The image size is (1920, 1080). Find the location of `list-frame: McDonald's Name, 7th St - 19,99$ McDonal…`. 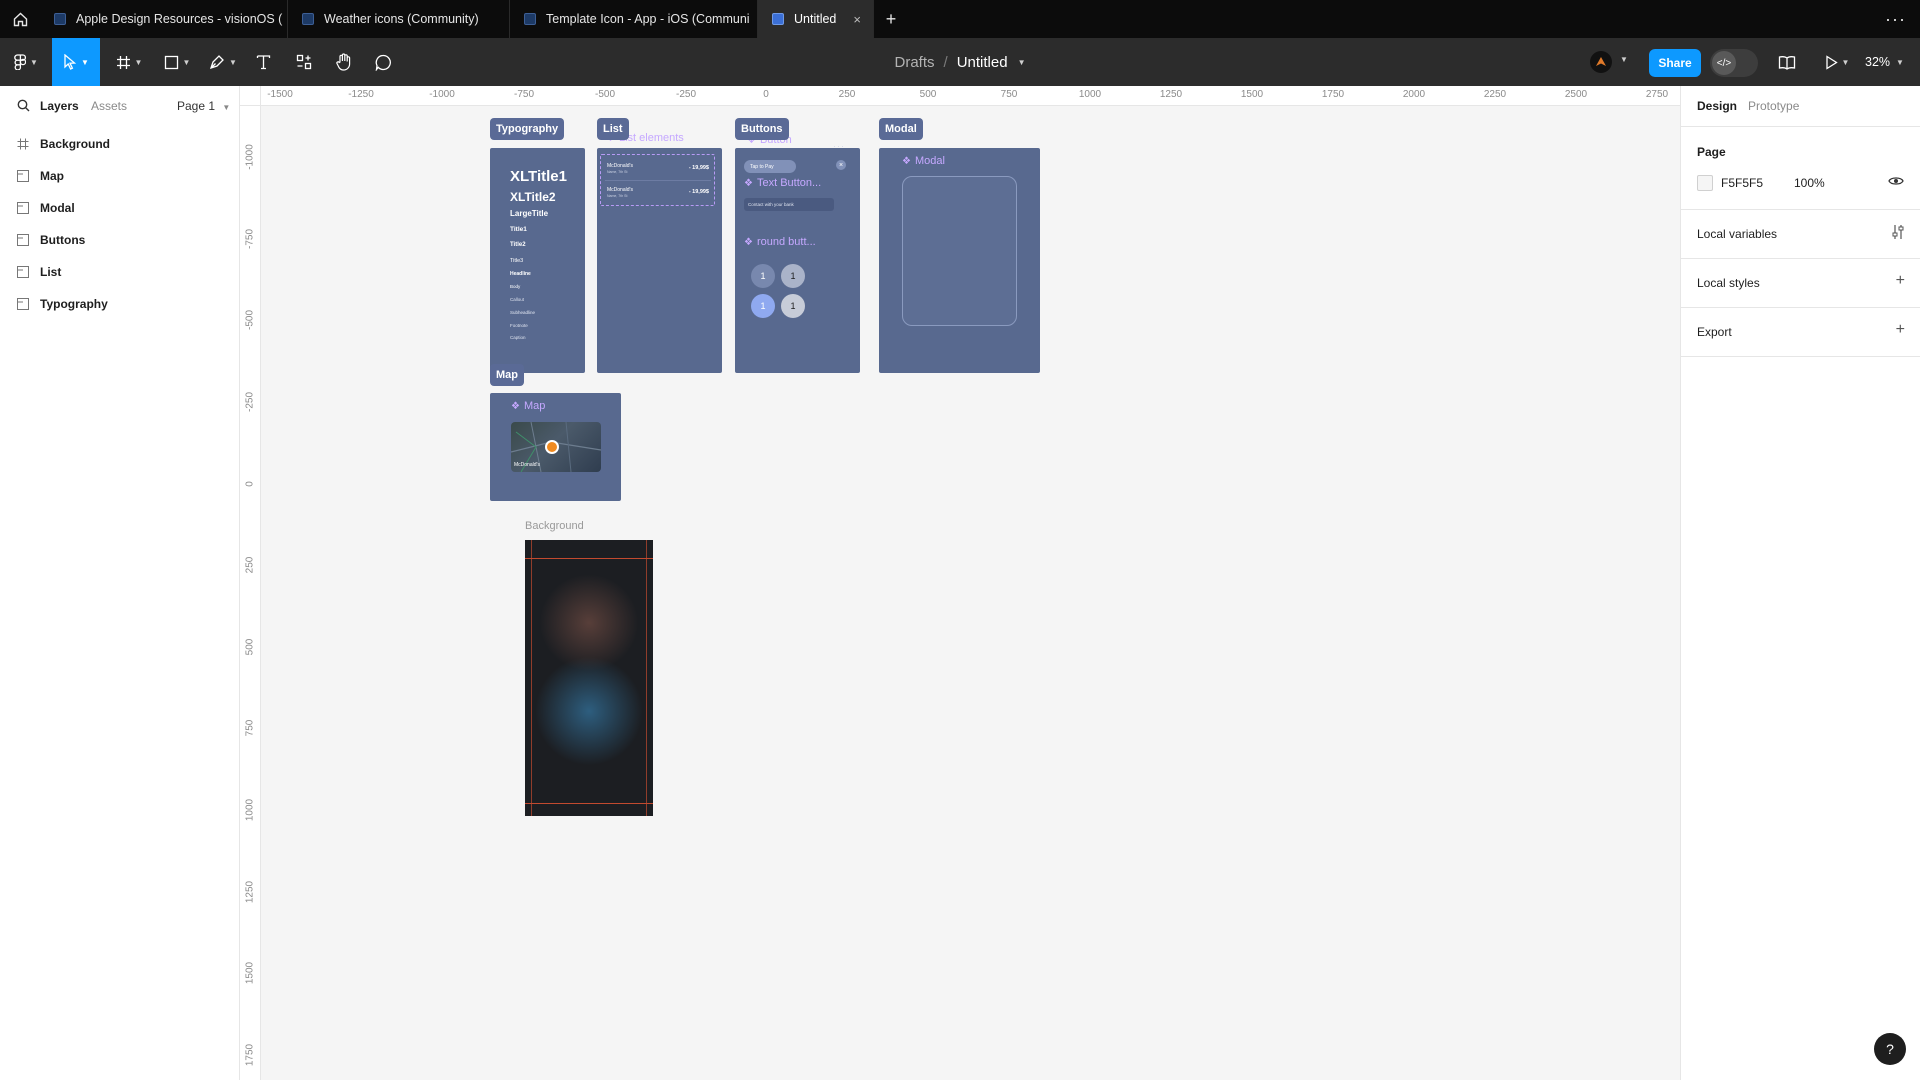

list-frame: McDonald's Name, 7th St - 19,99$ McDonal… is located at coordinates (659, 260).